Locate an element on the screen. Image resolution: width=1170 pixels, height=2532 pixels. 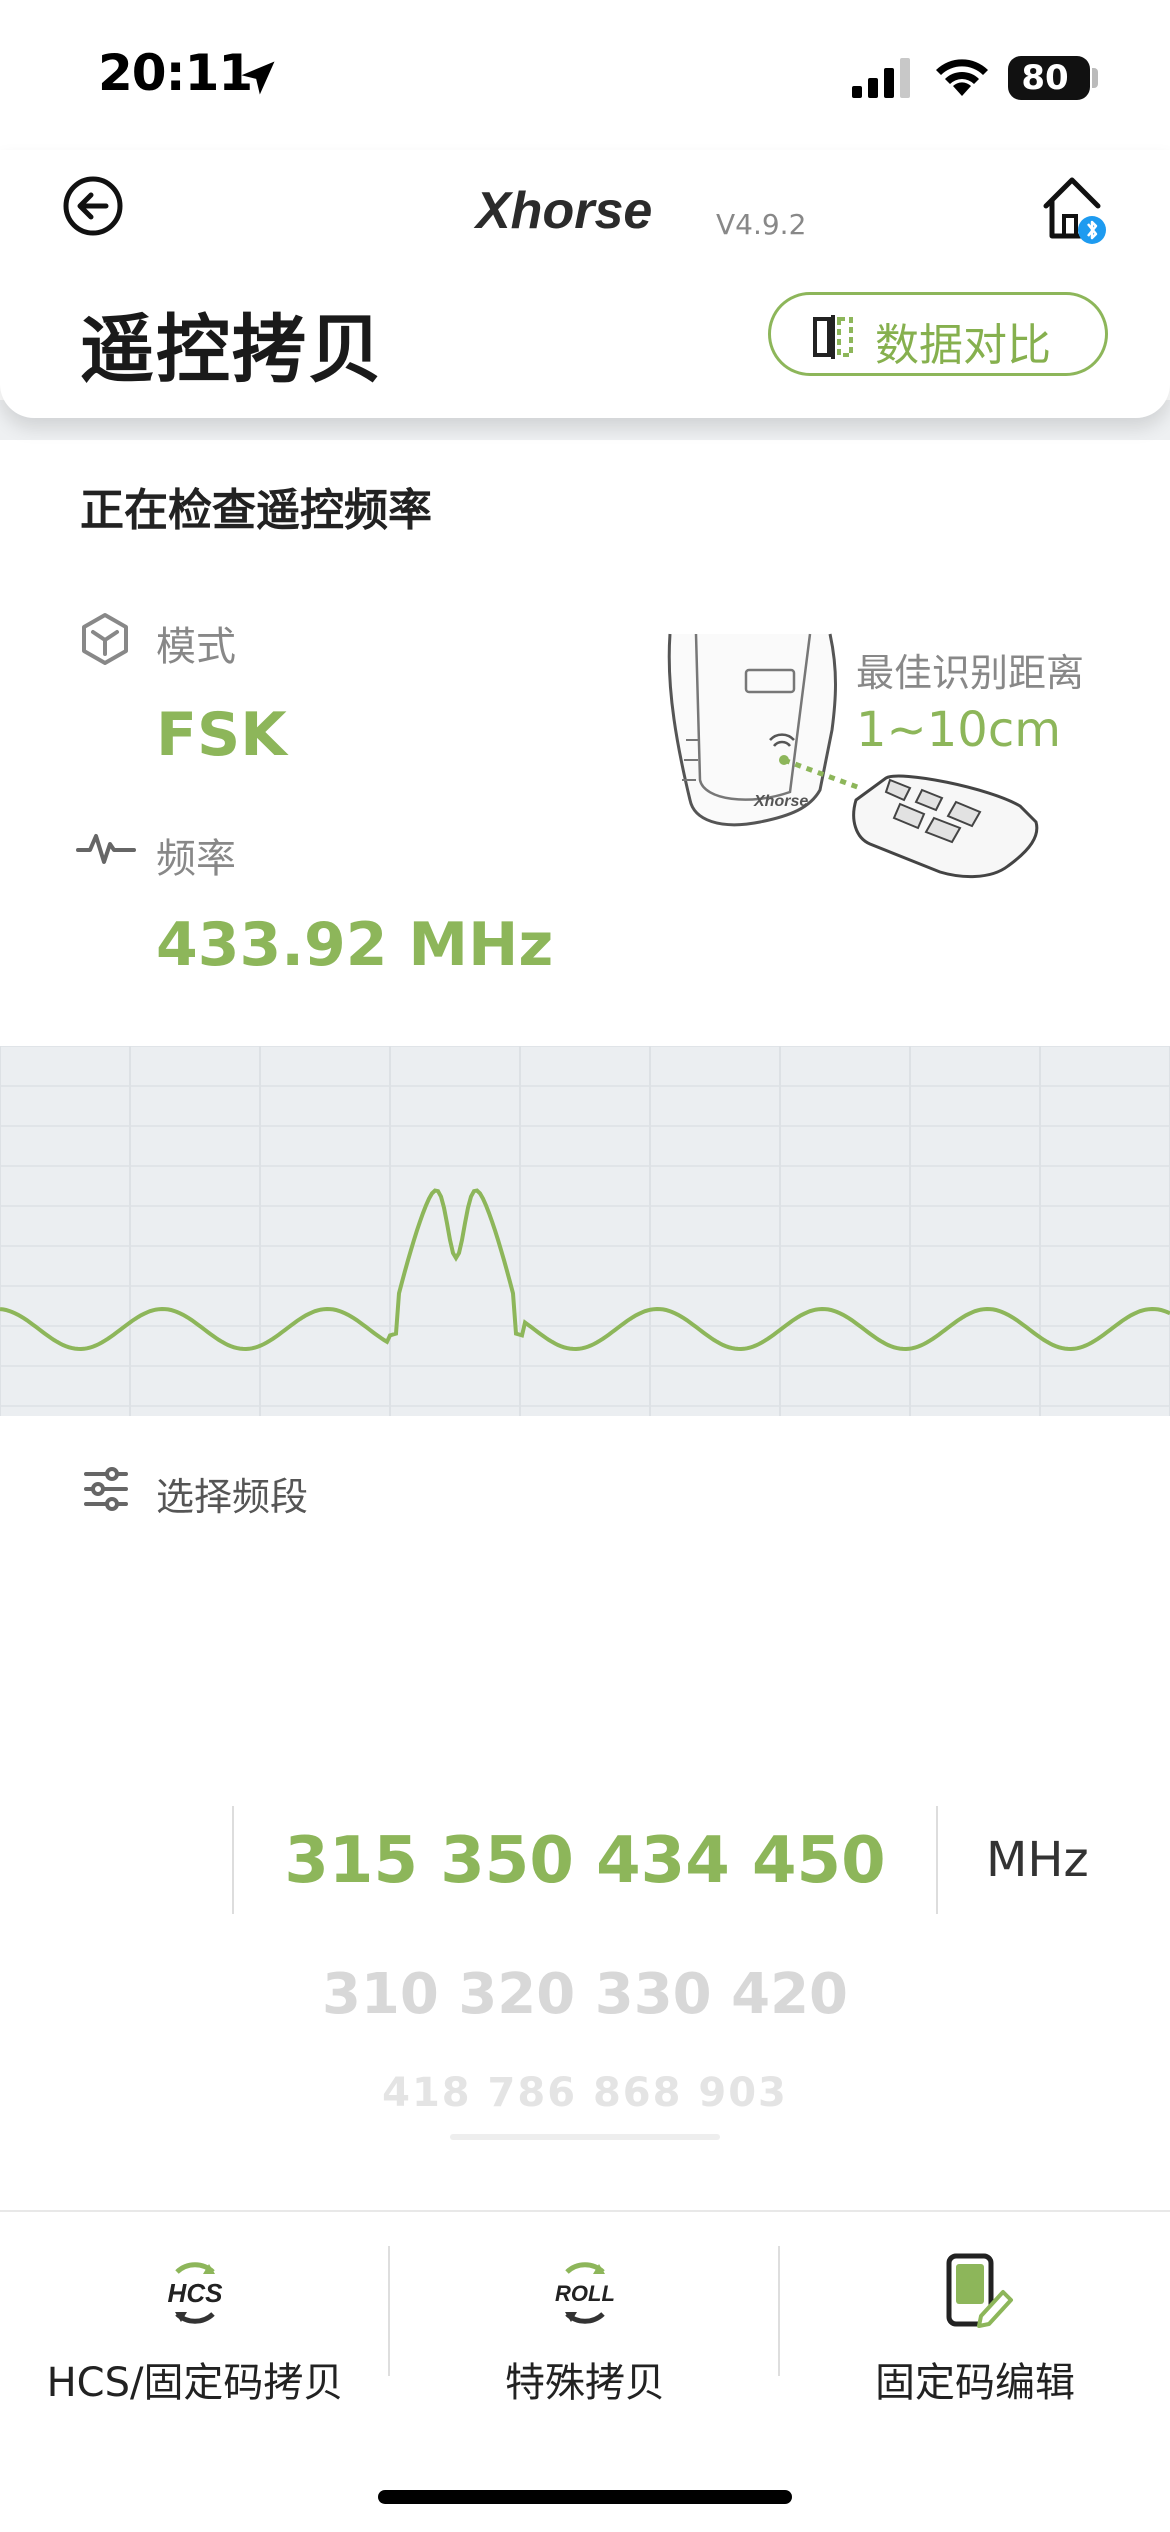
nav-fixed-code-edit: 固定码编辑 is located at coordinates (975, 2322).